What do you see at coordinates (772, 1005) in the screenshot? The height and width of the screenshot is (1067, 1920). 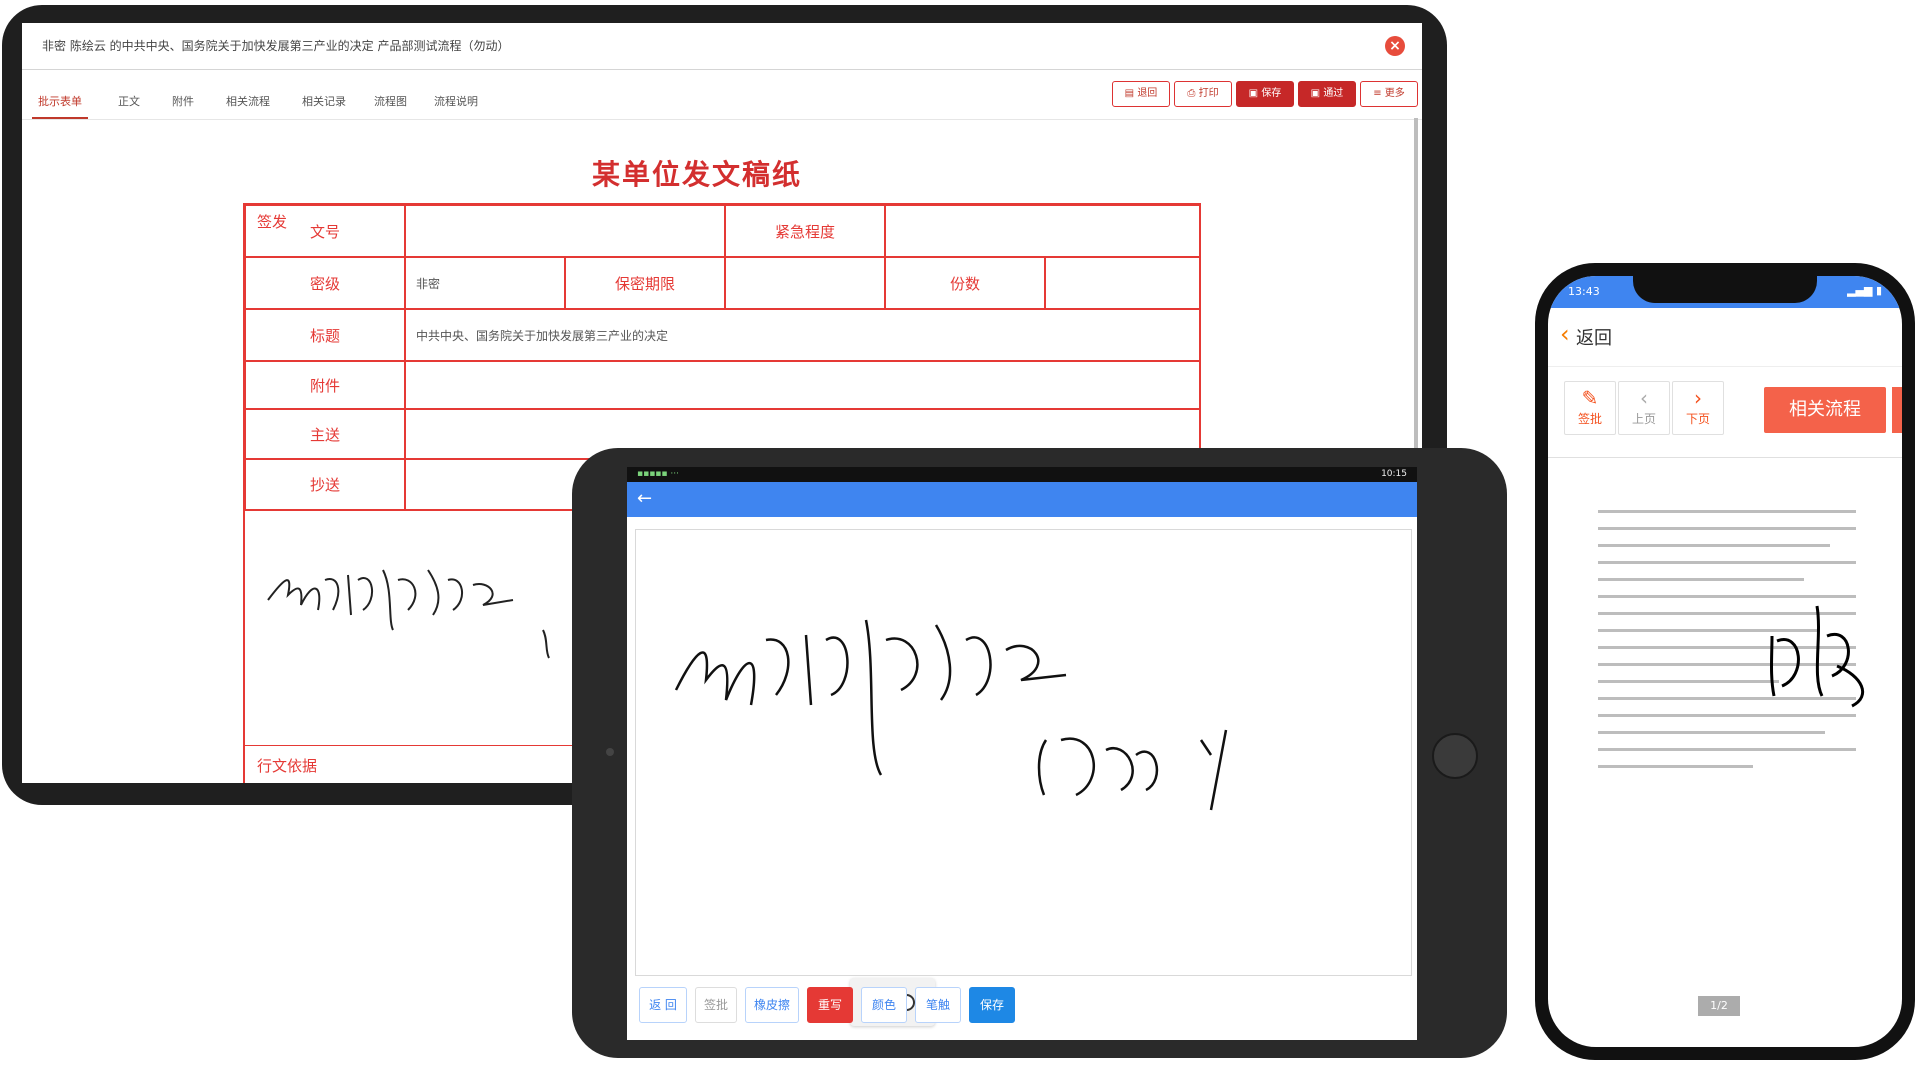 I see `eraser-button: 橡皮擦` at bounding box center [772, 1005].